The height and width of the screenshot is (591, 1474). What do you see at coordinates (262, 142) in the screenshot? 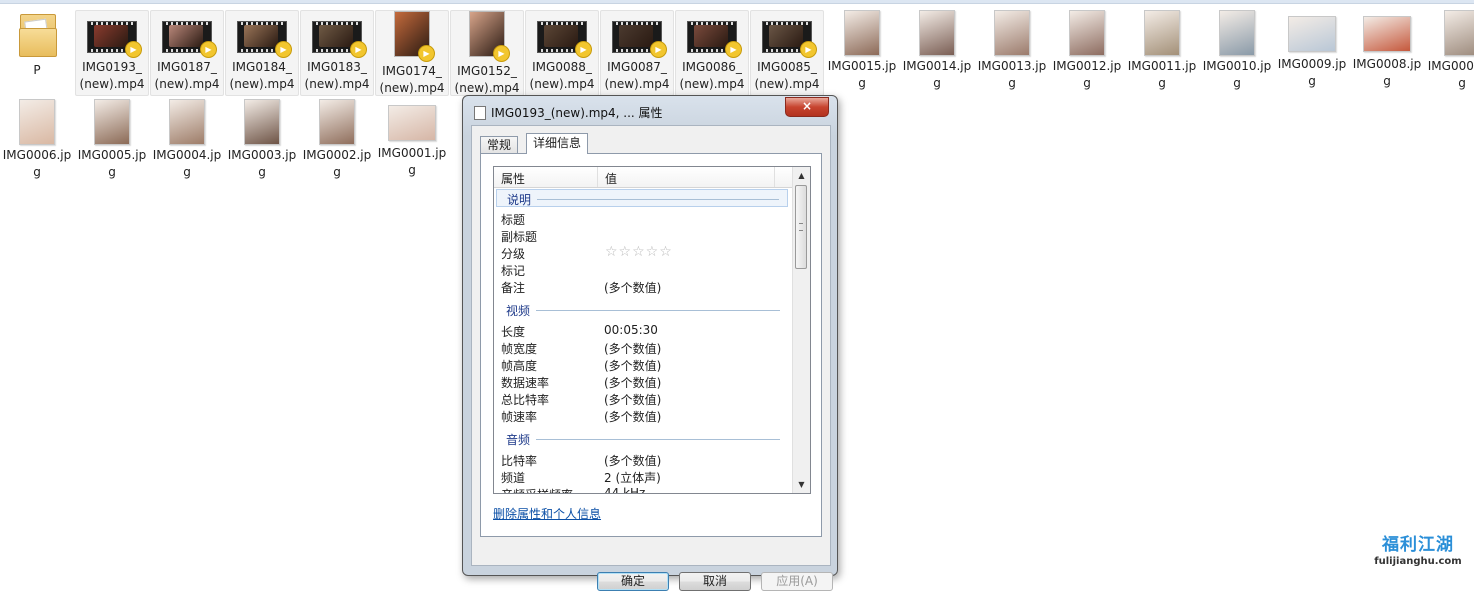
I see `image-file-item: IMG0003.jpg` at bounding box center [262, 142].